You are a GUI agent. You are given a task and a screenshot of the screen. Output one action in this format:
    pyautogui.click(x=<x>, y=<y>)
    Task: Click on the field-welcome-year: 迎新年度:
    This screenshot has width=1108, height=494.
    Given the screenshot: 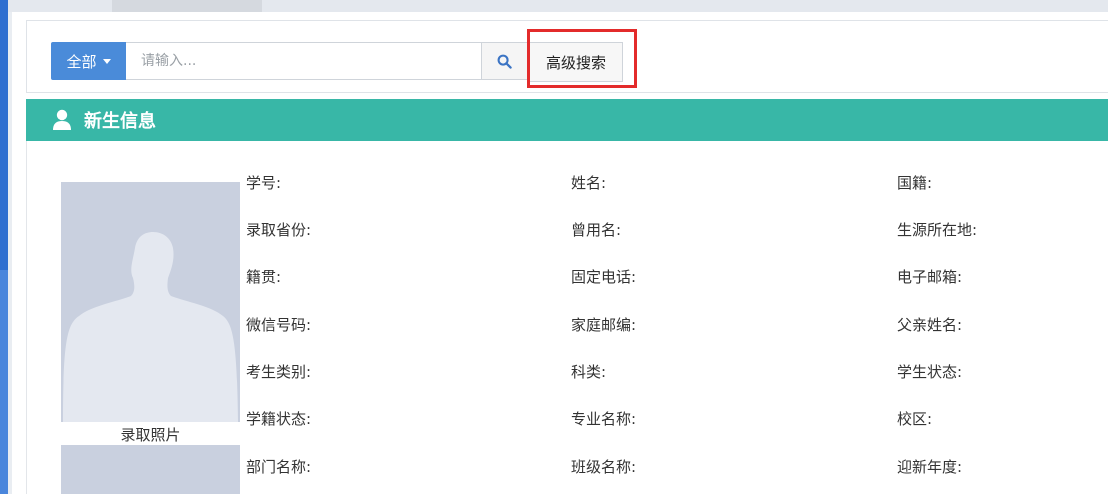 What is the action you would take?
    pyautogui.click(x=930, y=467)
    